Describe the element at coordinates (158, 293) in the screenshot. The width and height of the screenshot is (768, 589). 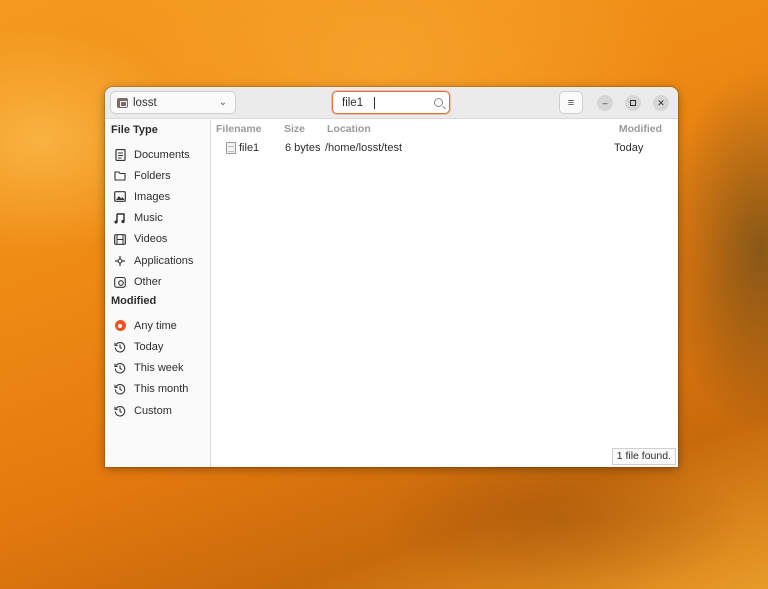
I see `sidebar: File Type Documents Folders Images Music` at that location.